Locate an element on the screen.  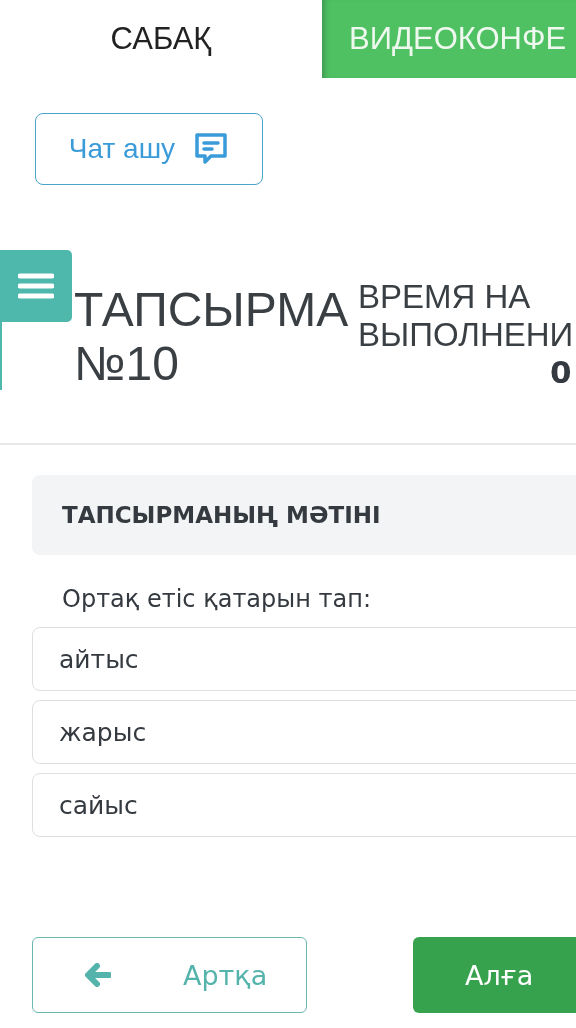
menu-button is located at coordinates (36, 286).